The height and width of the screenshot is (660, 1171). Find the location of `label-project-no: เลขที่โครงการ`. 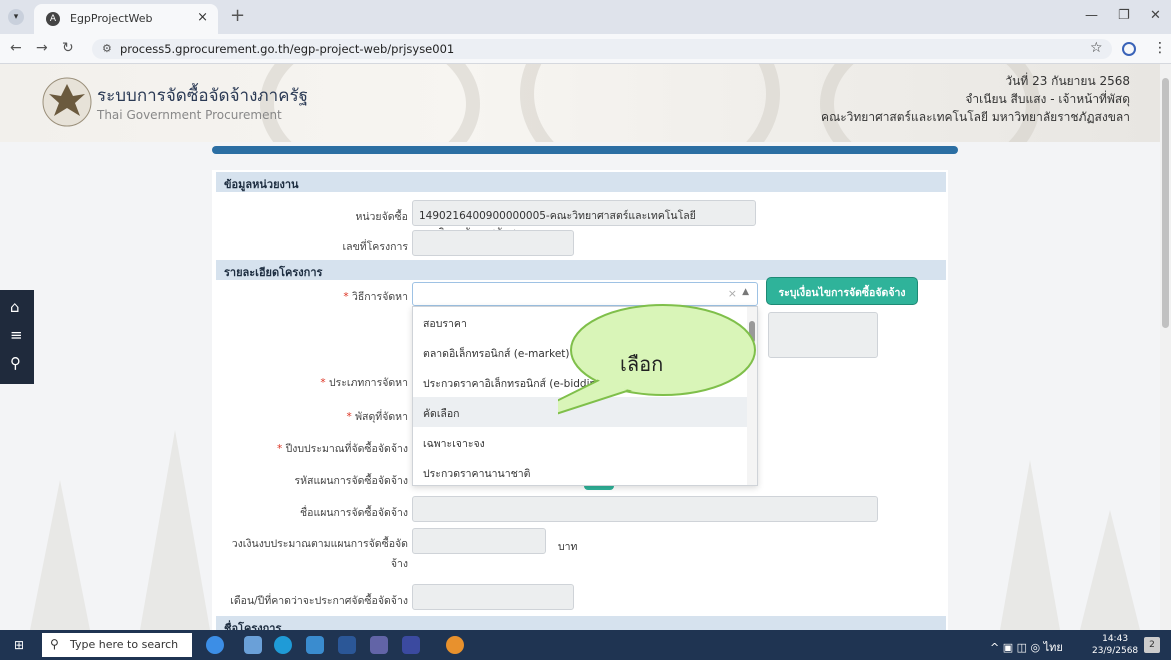

label-project-no: เลขที่โครงการ is located at coordinates (375, 247).